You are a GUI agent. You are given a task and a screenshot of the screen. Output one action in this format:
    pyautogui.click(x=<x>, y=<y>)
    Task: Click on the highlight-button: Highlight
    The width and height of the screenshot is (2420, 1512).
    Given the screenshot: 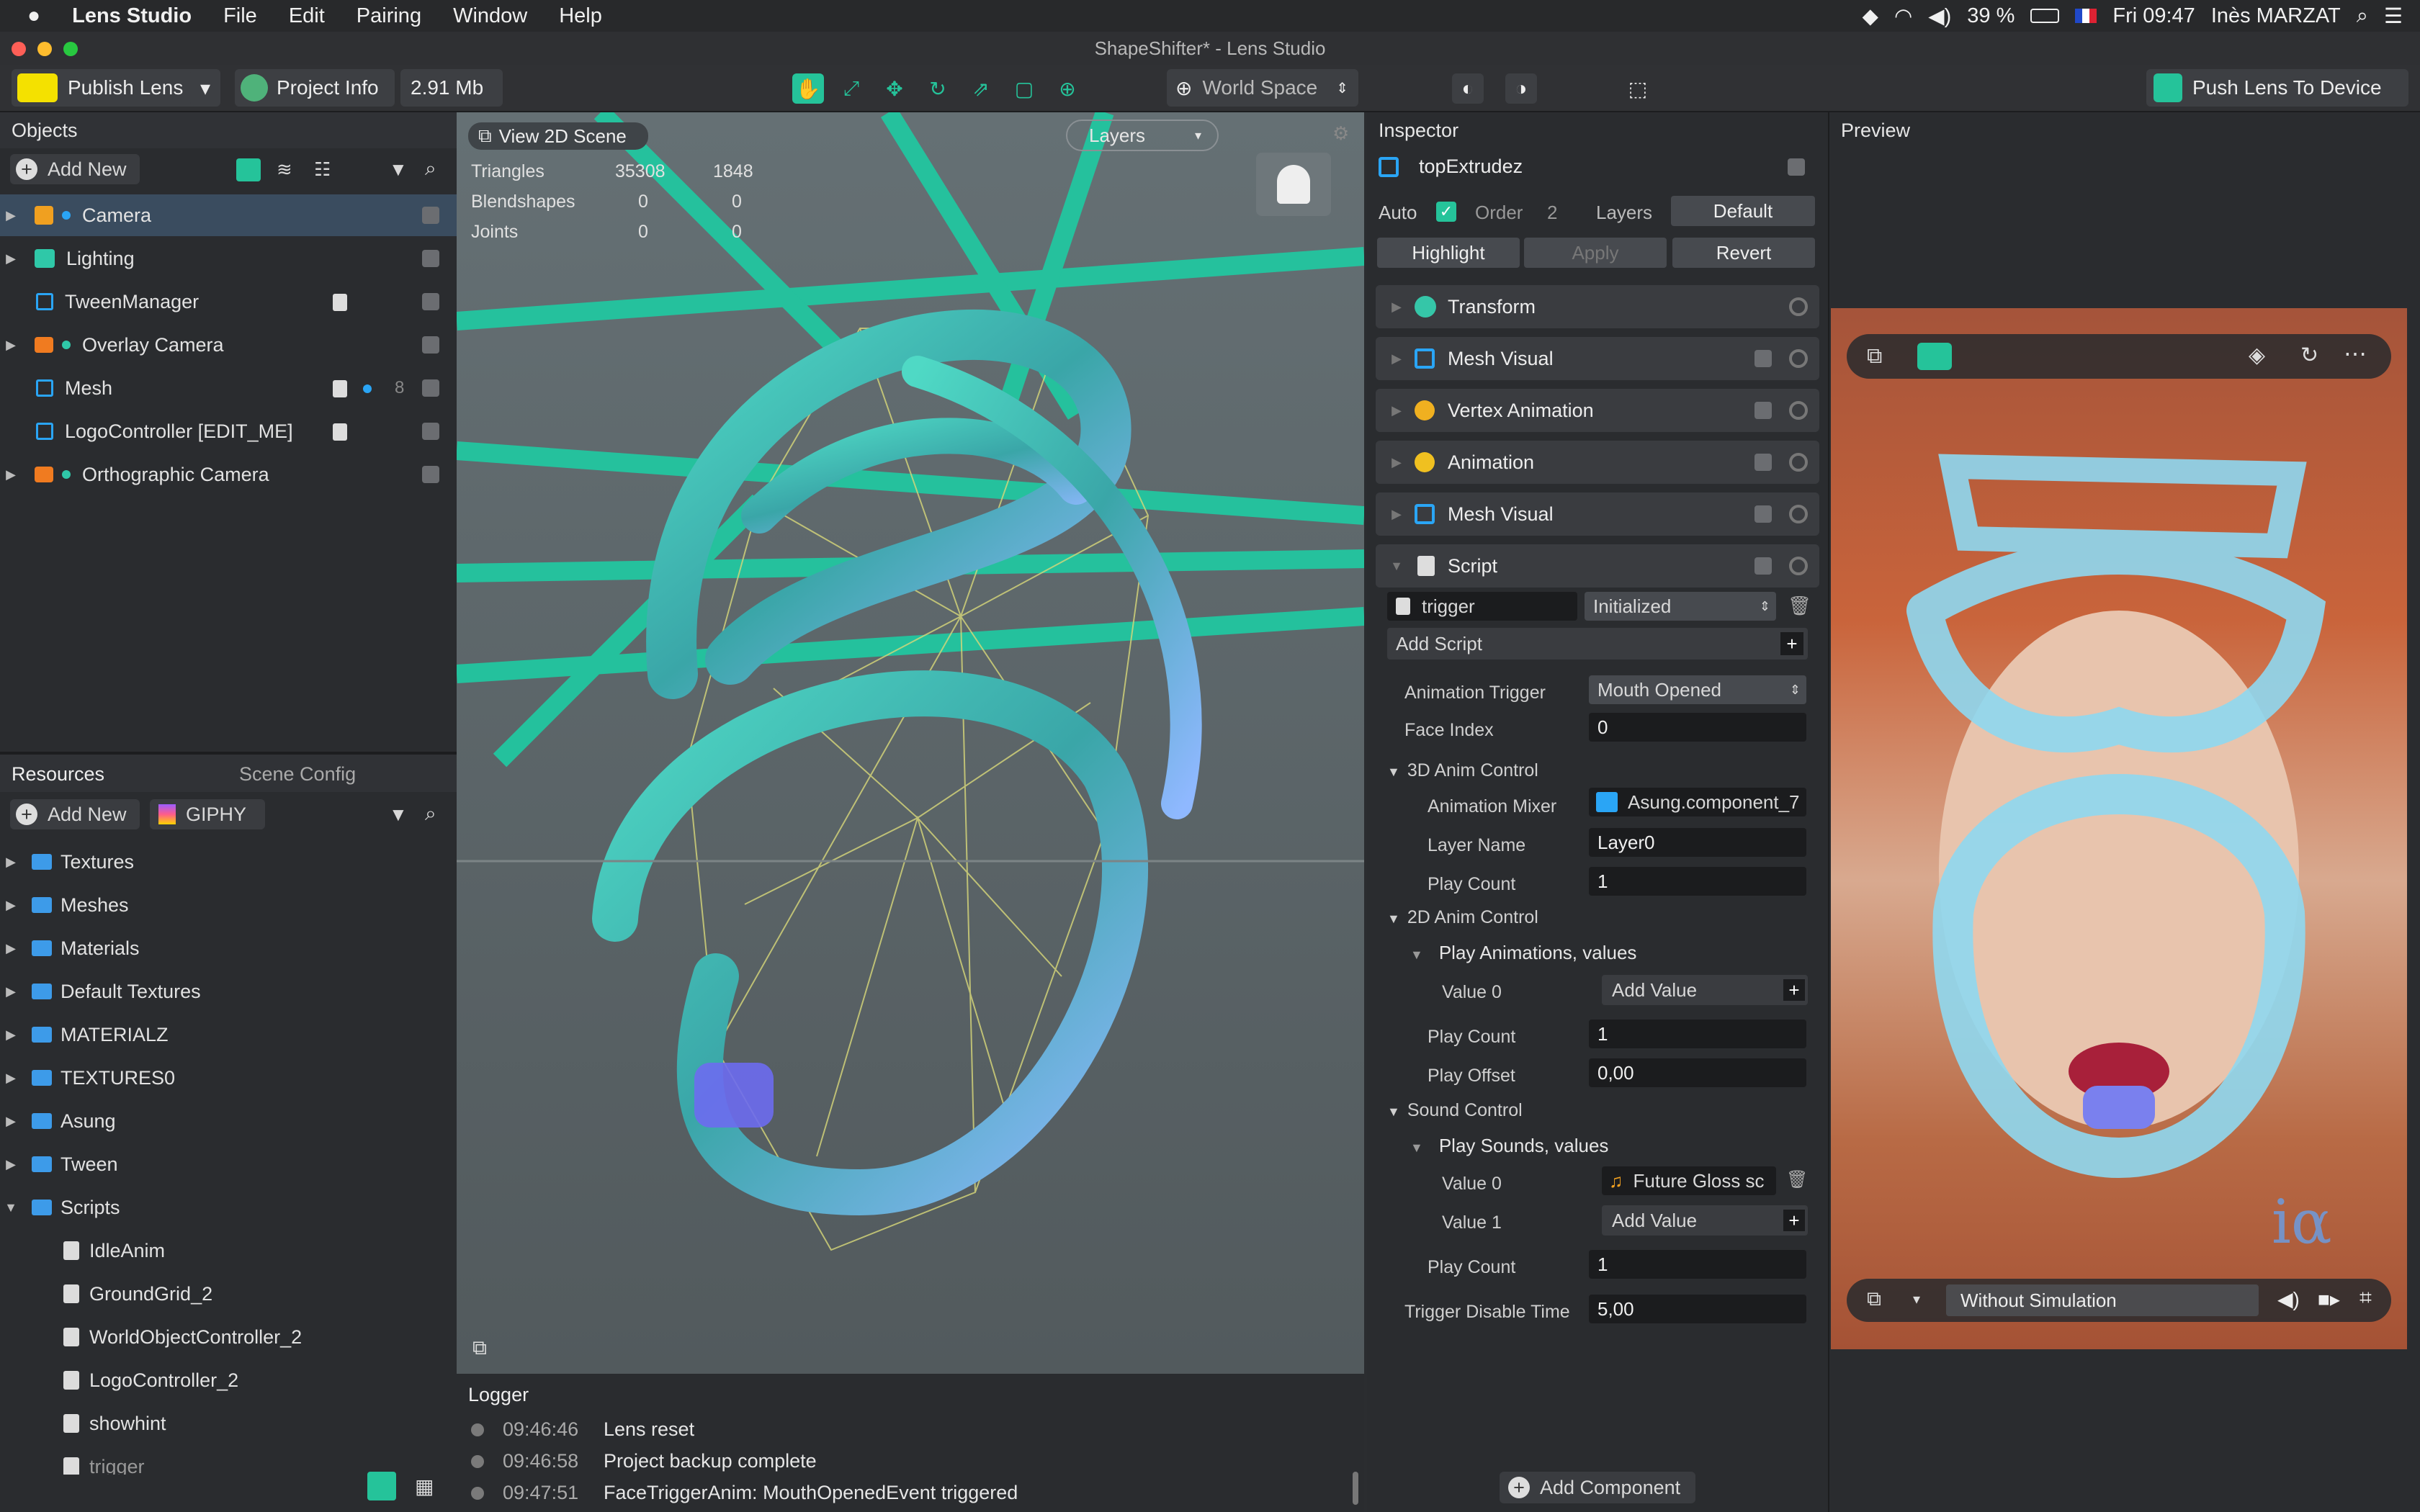 What is the action you would take?
    pyautogui.click(x=1448, y=253)
    